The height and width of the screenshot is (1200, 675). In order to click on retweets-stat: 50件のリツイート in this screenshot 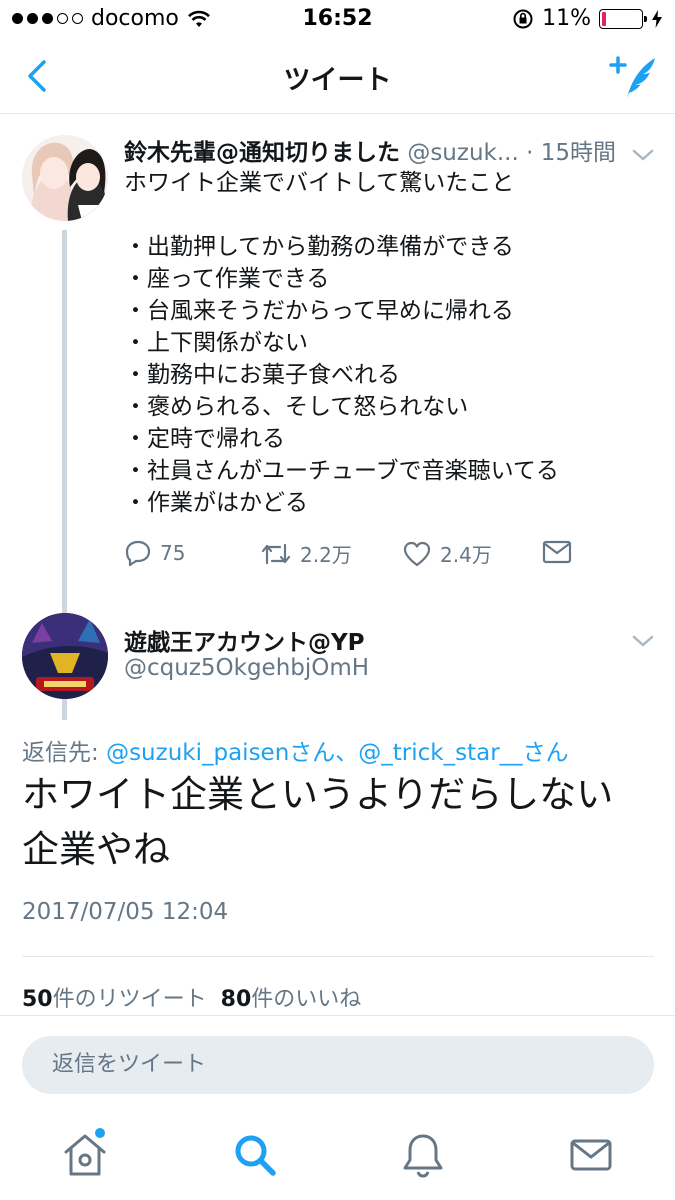, I will do `click(114, 999)`.